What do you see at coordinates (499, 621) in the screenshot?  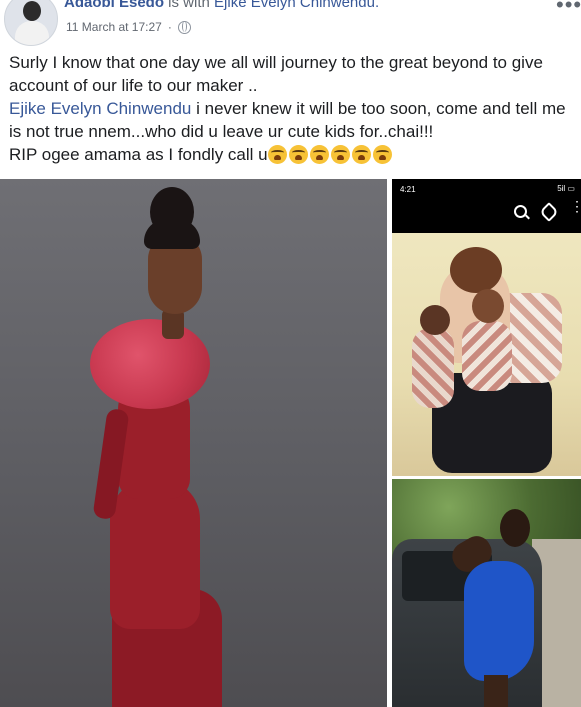 I see `scene-blue-dress` at bounding box center [499, 621].